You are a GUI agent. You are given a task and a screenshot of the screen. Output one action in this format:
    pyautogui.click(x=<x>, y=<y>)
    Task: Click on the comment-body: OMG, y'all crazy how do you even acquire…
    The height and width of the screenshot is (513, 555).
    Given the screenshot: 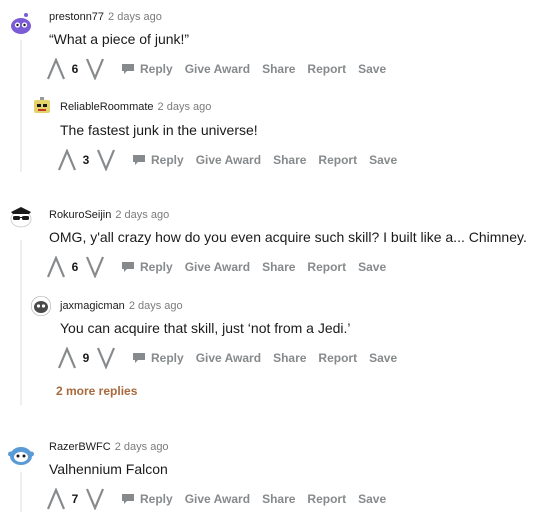 What is the action you would take?
    pyautogui.click(x=288, y=237)
    